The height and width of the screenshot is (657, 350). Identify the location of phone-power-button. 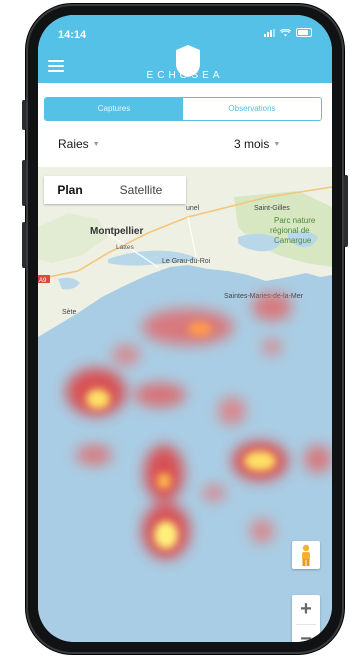
(346, 211).